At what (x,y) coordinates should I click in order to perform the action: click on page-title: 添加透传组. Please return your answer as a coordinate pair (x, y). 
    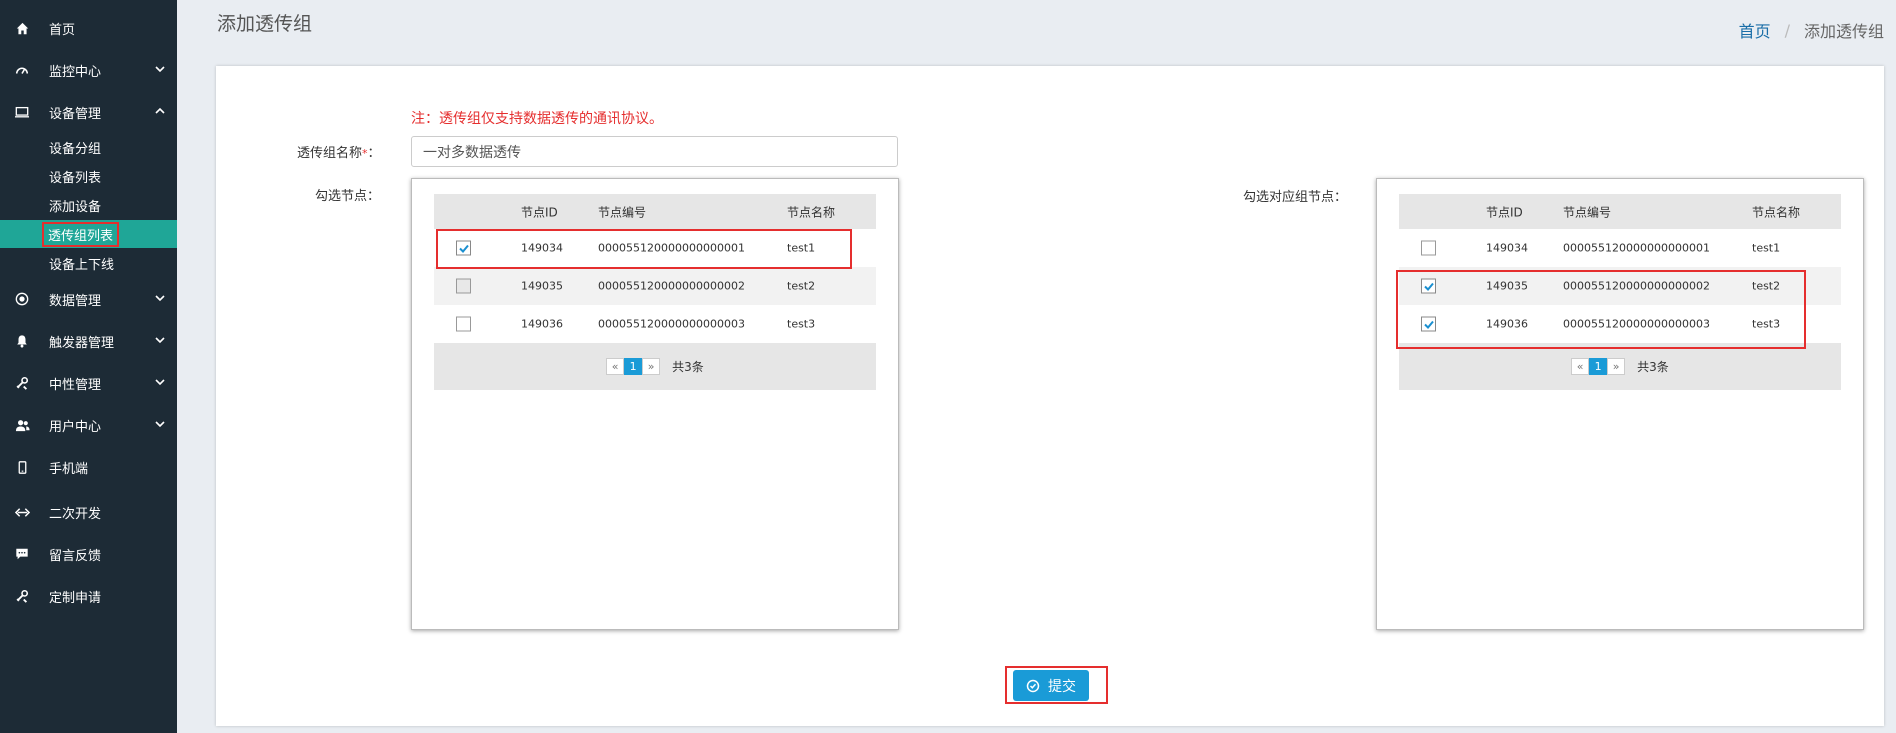
    Looking at the image, I should click on (265, 24).